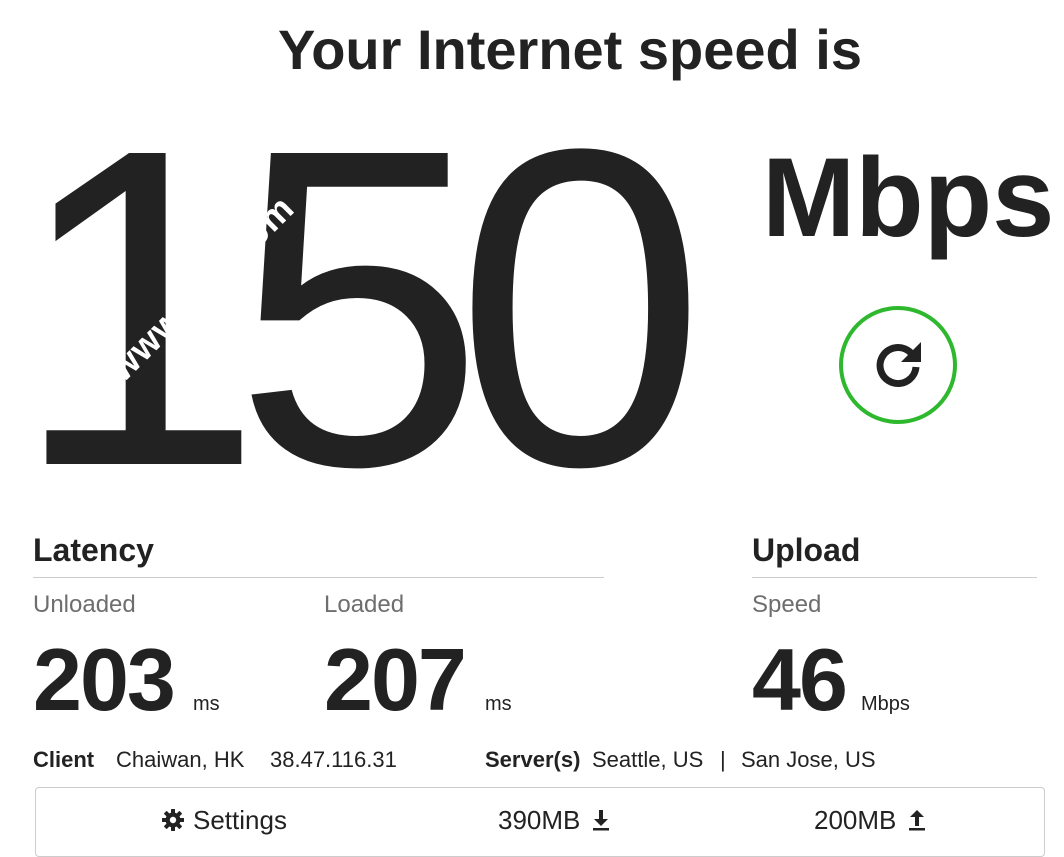  What do you see at coordinates (104, 679) in the screenshot?
I see `unloaded-latency-value: 203` at bounding box center [104, 679].